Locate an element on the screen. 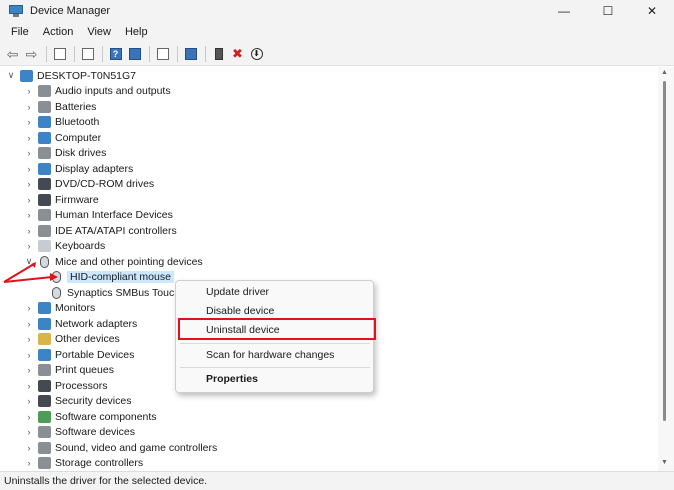 The height and width of the screenshot is (490, 674). close-button: ✕ is located at coordinates (652, 11).